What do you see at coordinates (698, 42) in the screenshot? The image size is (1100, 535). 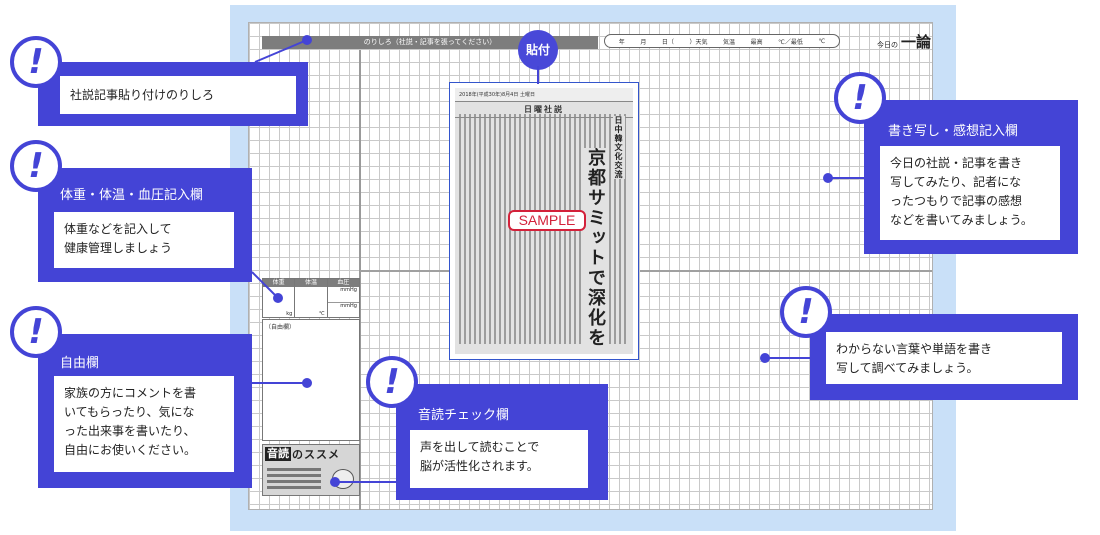 I see `date-field-label: ）天気` at bounding box center [698, 42].